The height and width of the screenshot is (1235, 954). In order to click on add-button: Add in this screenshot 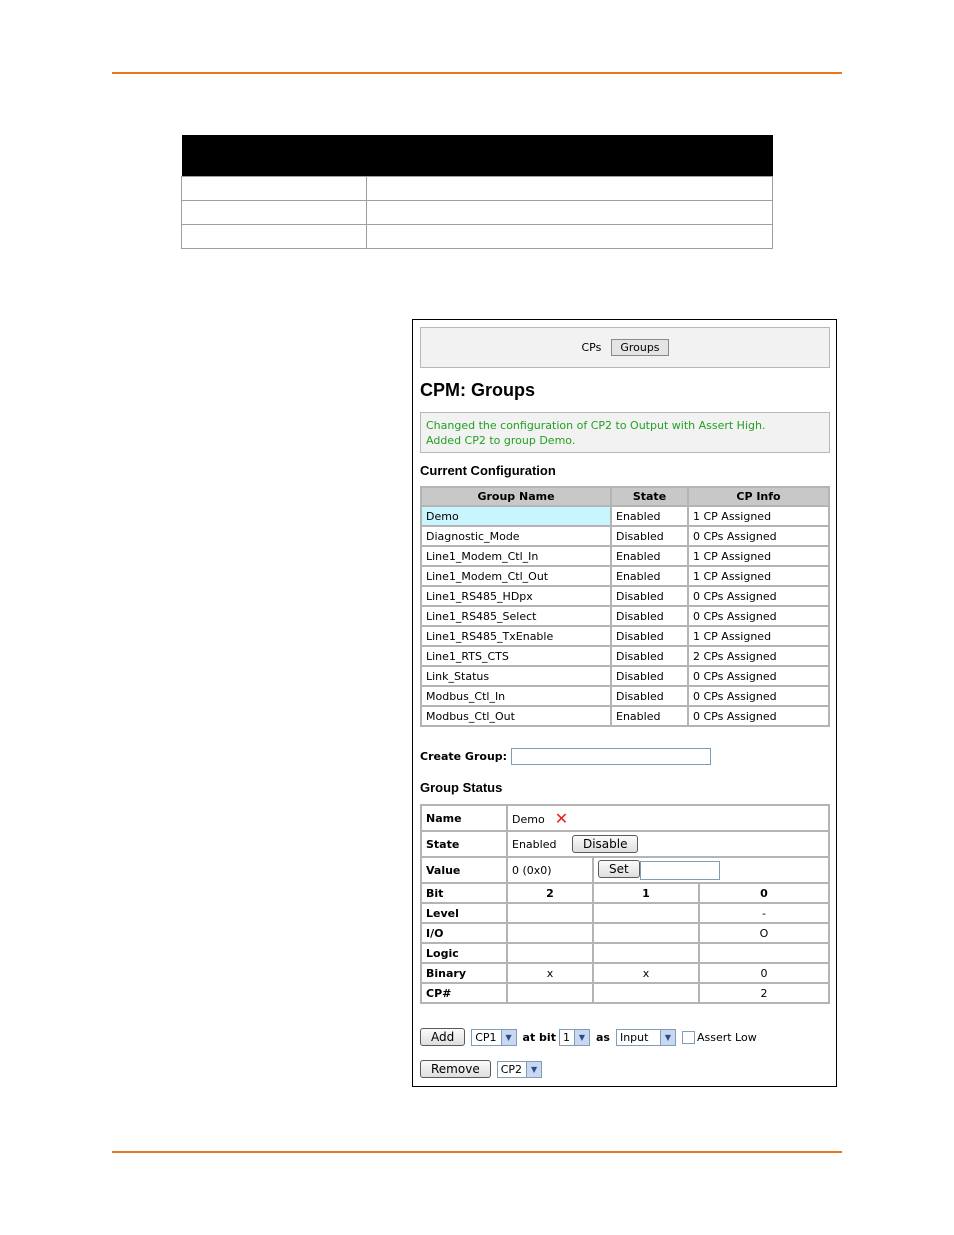, I will do `click(443, 1037)`.